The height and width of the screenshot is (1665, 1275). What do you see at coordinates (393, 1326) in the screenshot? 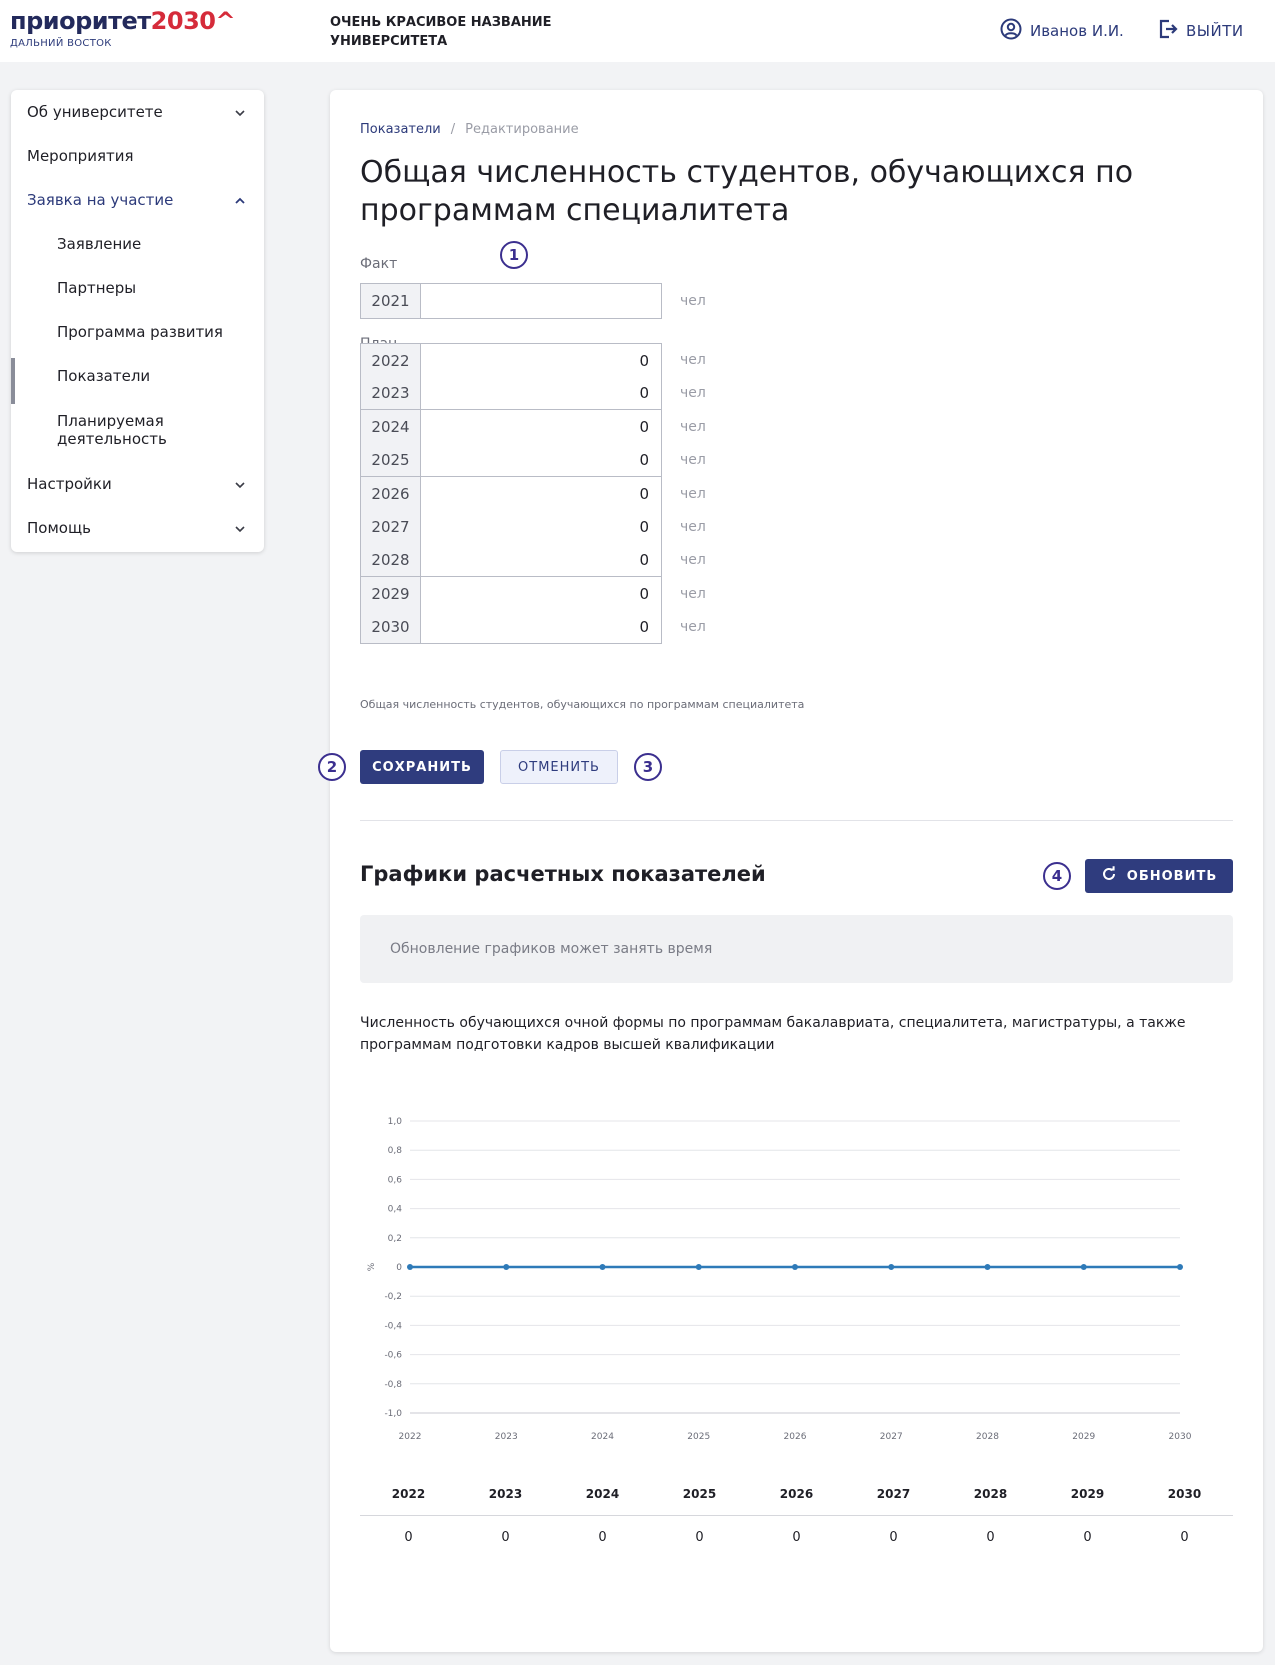
I see `y-tick-label: -0,4` at bounding box center [393, 1326].